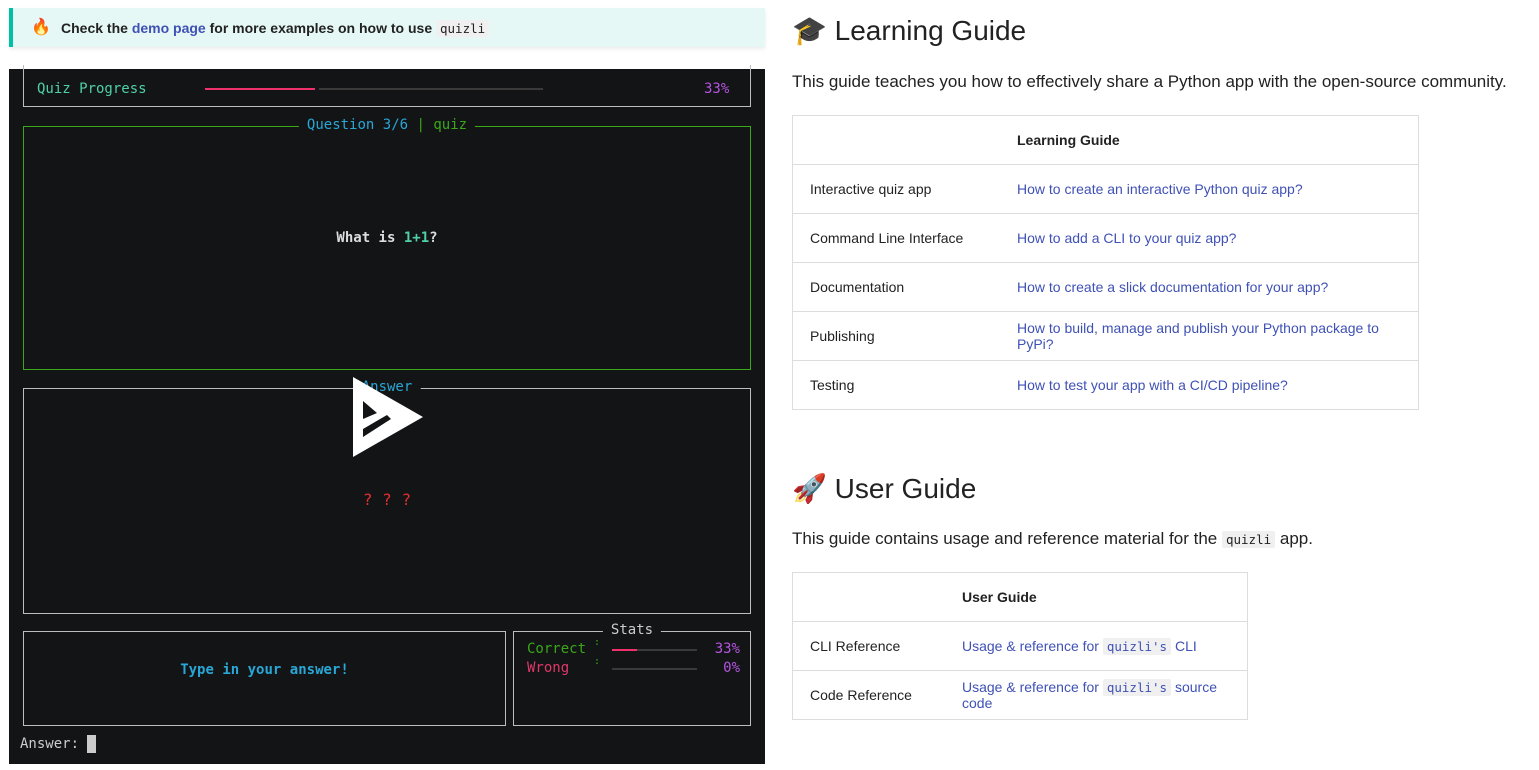 The width and height of the screenshot is (1539, 770). Describe the element at coordinates (654, 669) in the screenshot. I see `stat-bar-track` at that location.